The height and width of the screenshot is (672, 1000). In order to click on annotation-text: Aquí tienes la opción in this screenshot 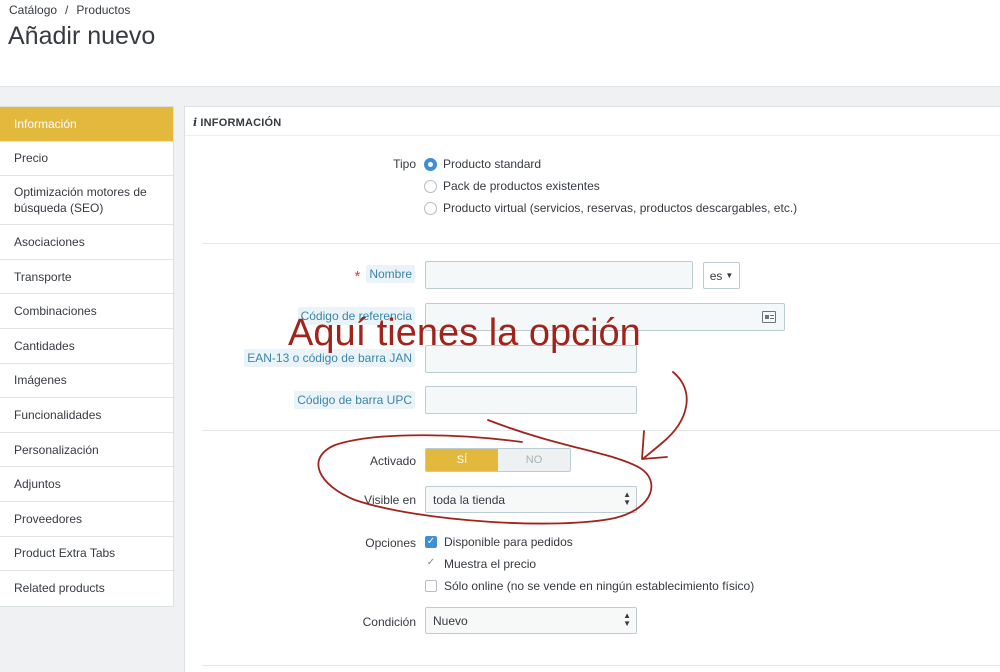, I will do `click(464, 333)`.